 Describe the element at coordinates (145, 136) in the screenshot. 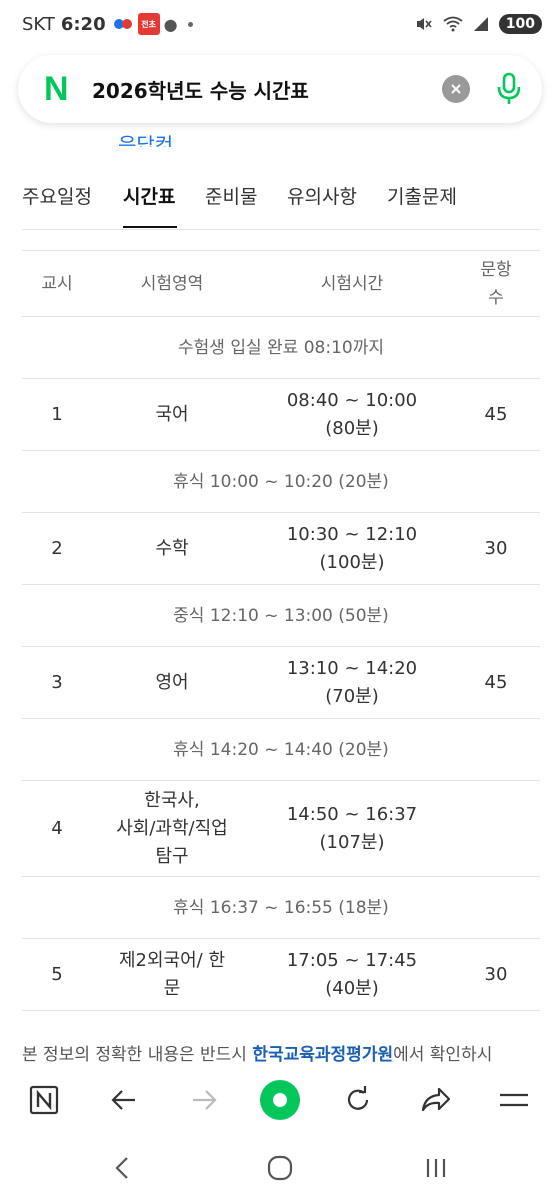

I see `partially-hidden-link: 응답컷` at that location.